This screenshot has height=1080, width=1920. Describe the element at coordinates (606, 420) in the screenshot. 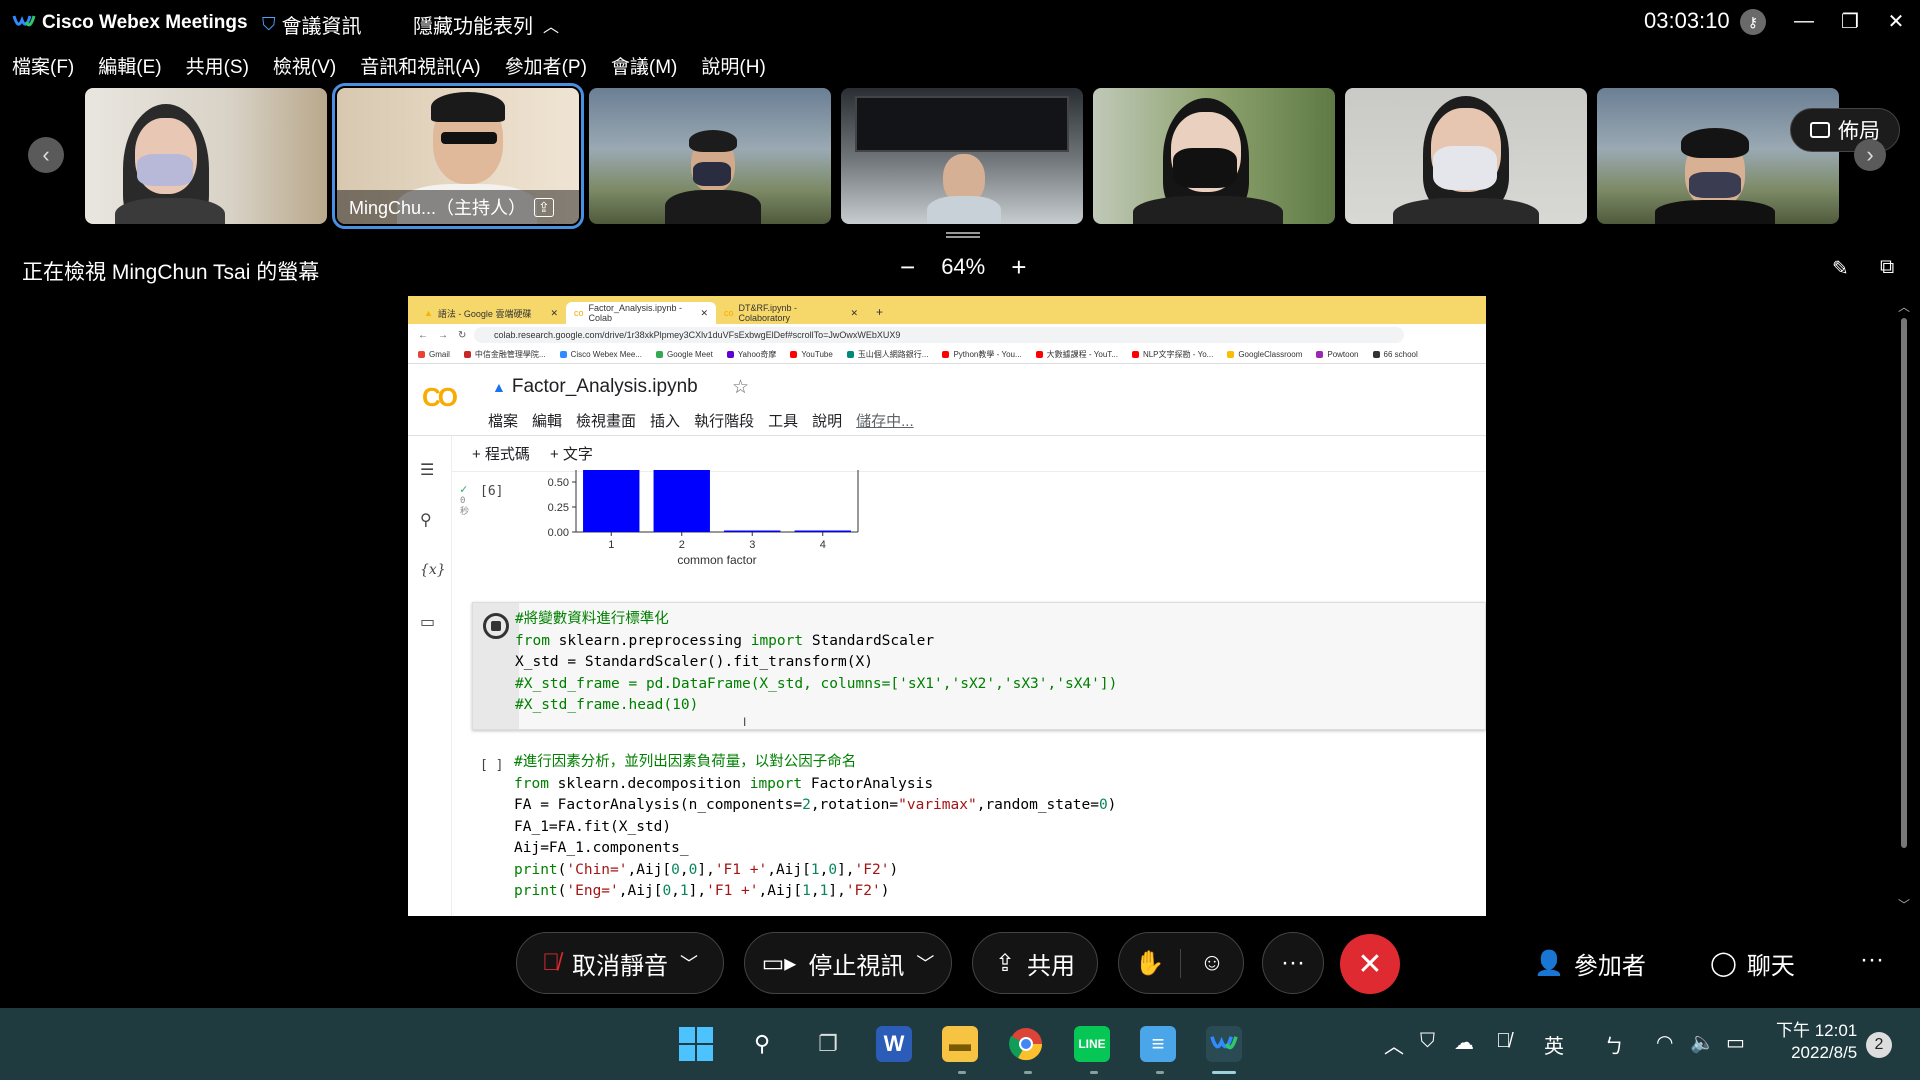

I see `colab-menu-view: 檢視畫面` at that location.